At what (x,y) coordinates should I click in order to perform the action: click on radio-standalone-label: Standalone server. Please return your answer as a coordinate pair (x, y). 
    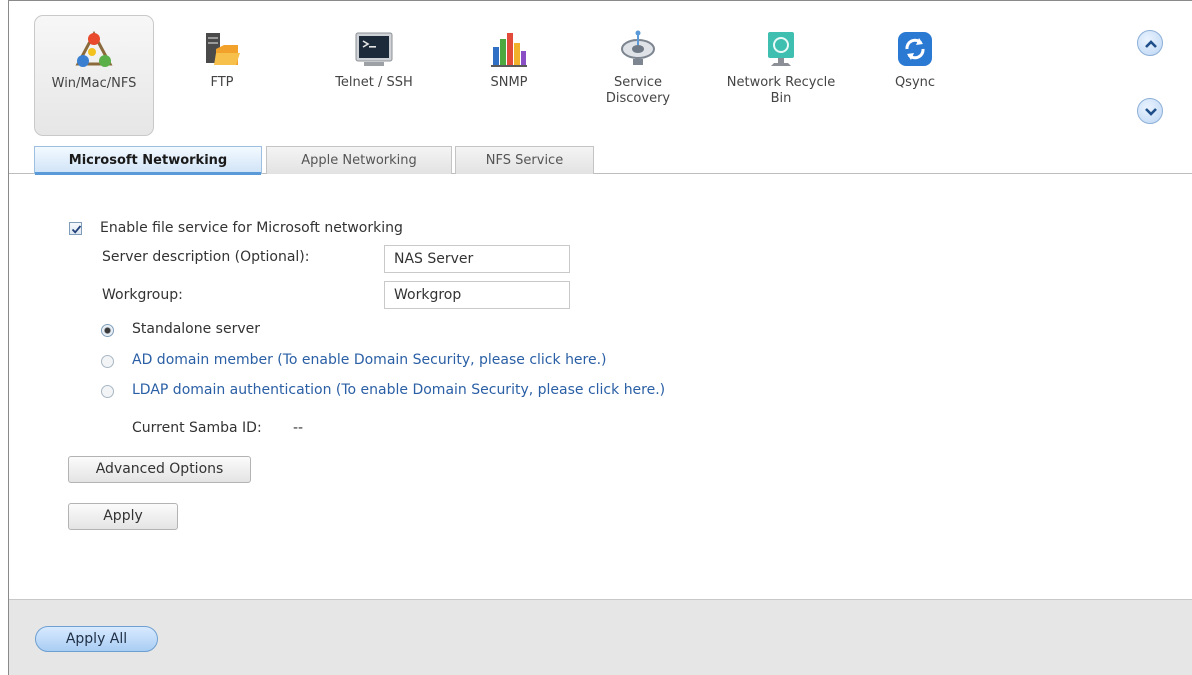
    Looking at the image, I should click on (196, 329).